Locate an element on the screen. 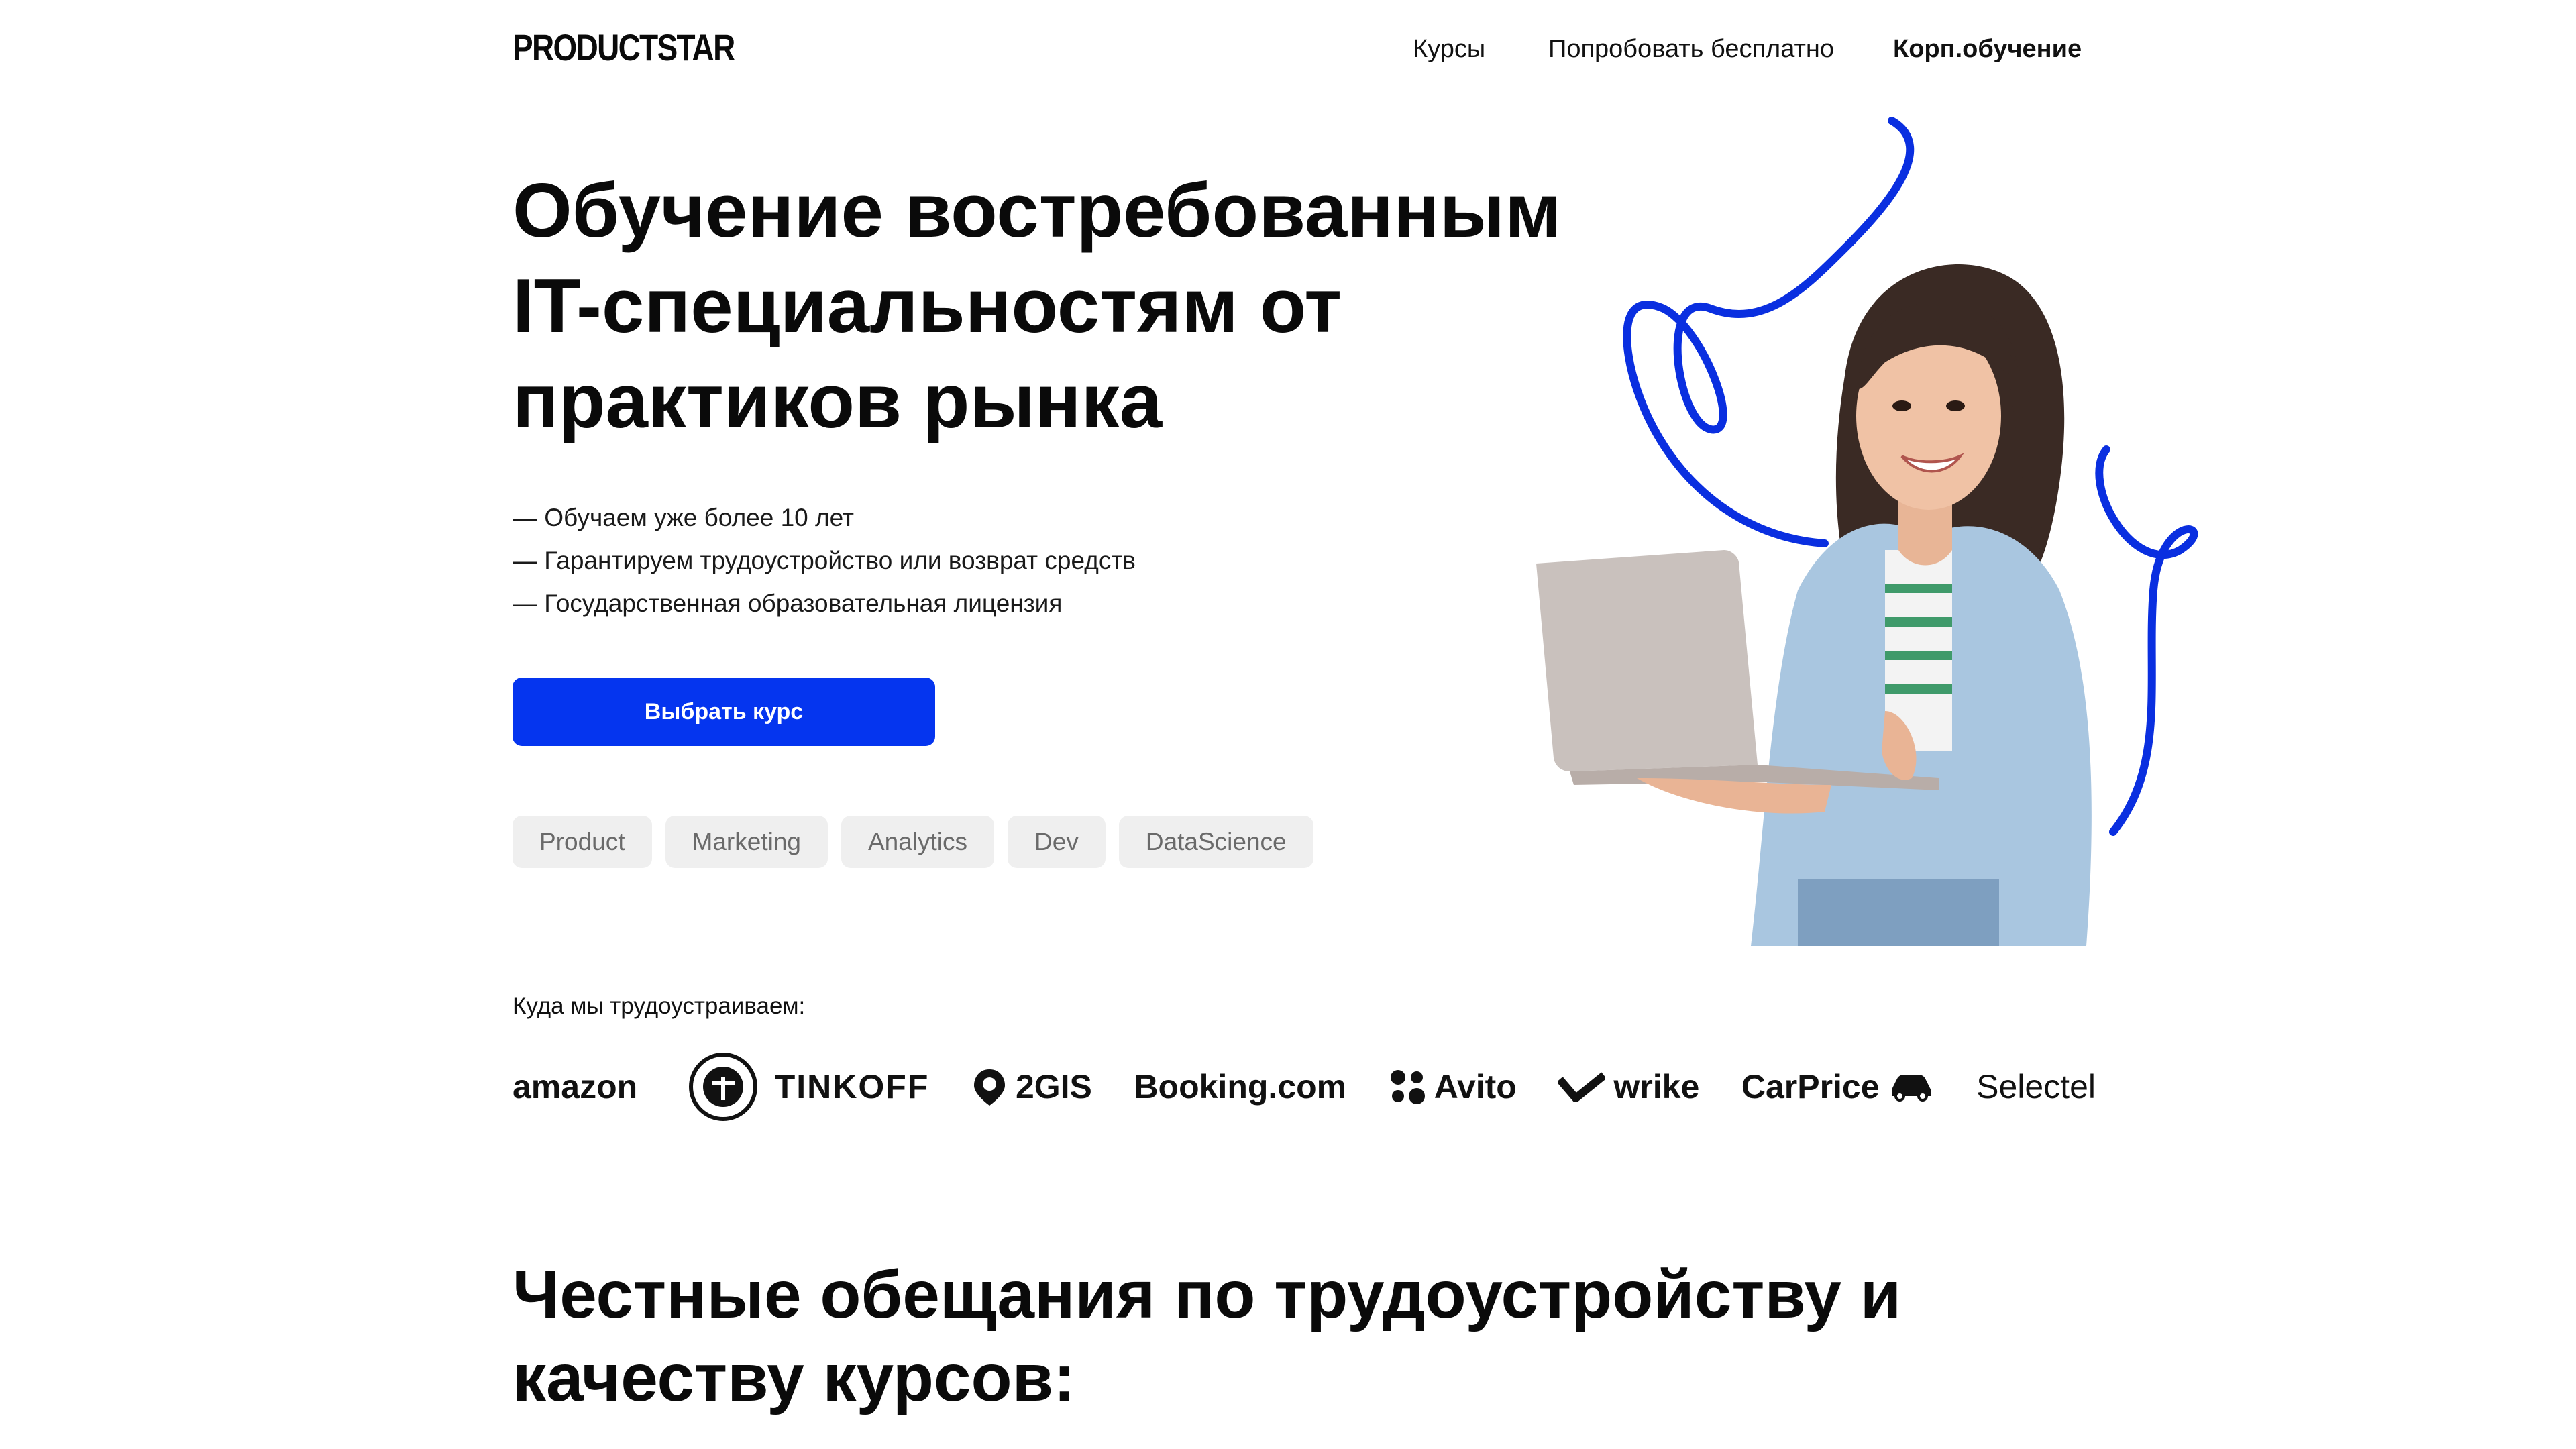  employer-logo-wrike: wrike is located at coordinates (1628, 1086).